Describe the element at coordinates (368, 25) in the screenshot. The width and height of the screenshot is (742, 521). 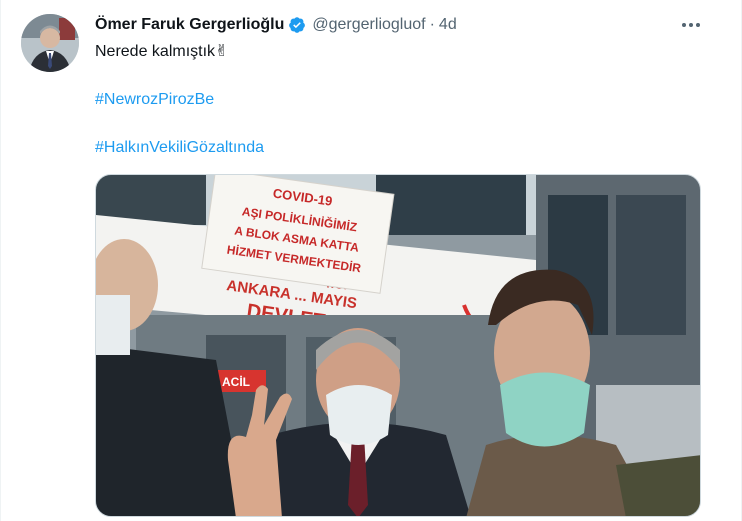
I see `author-handle: @gergerliogluof` at that location.